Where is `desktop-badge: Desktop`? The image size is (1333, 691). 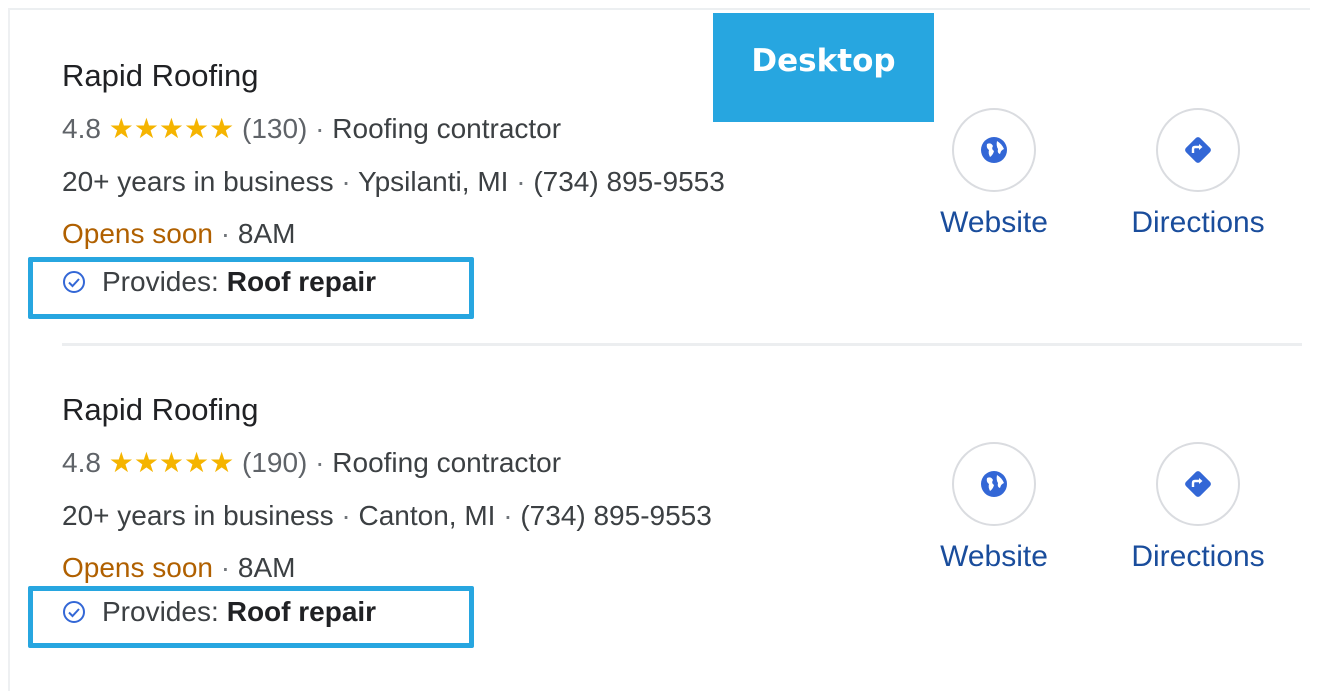 desktop-badge: Desktop is located at coordinates (823, 67).